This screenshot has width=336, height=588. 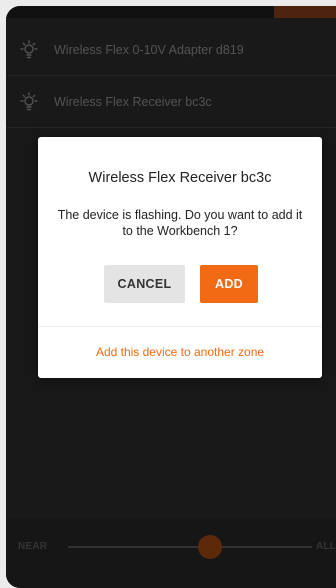 I want to click on dialog-title: Wireless Flex Receiver bc3c, so click(x=180, y=178).